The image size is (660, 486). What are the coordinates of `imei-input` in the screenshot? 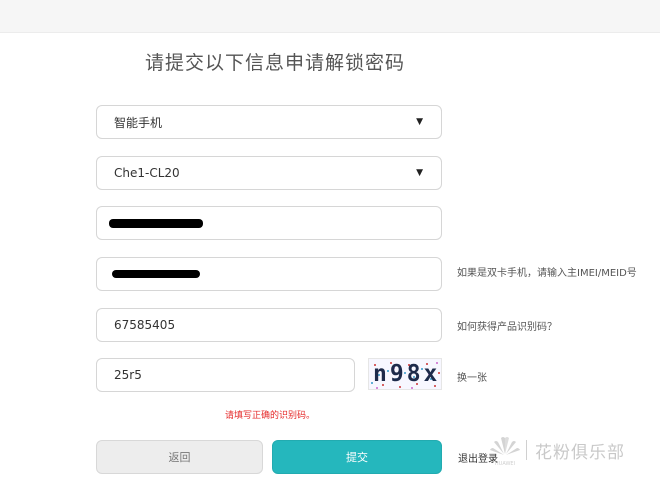 It's located at (269, 223).